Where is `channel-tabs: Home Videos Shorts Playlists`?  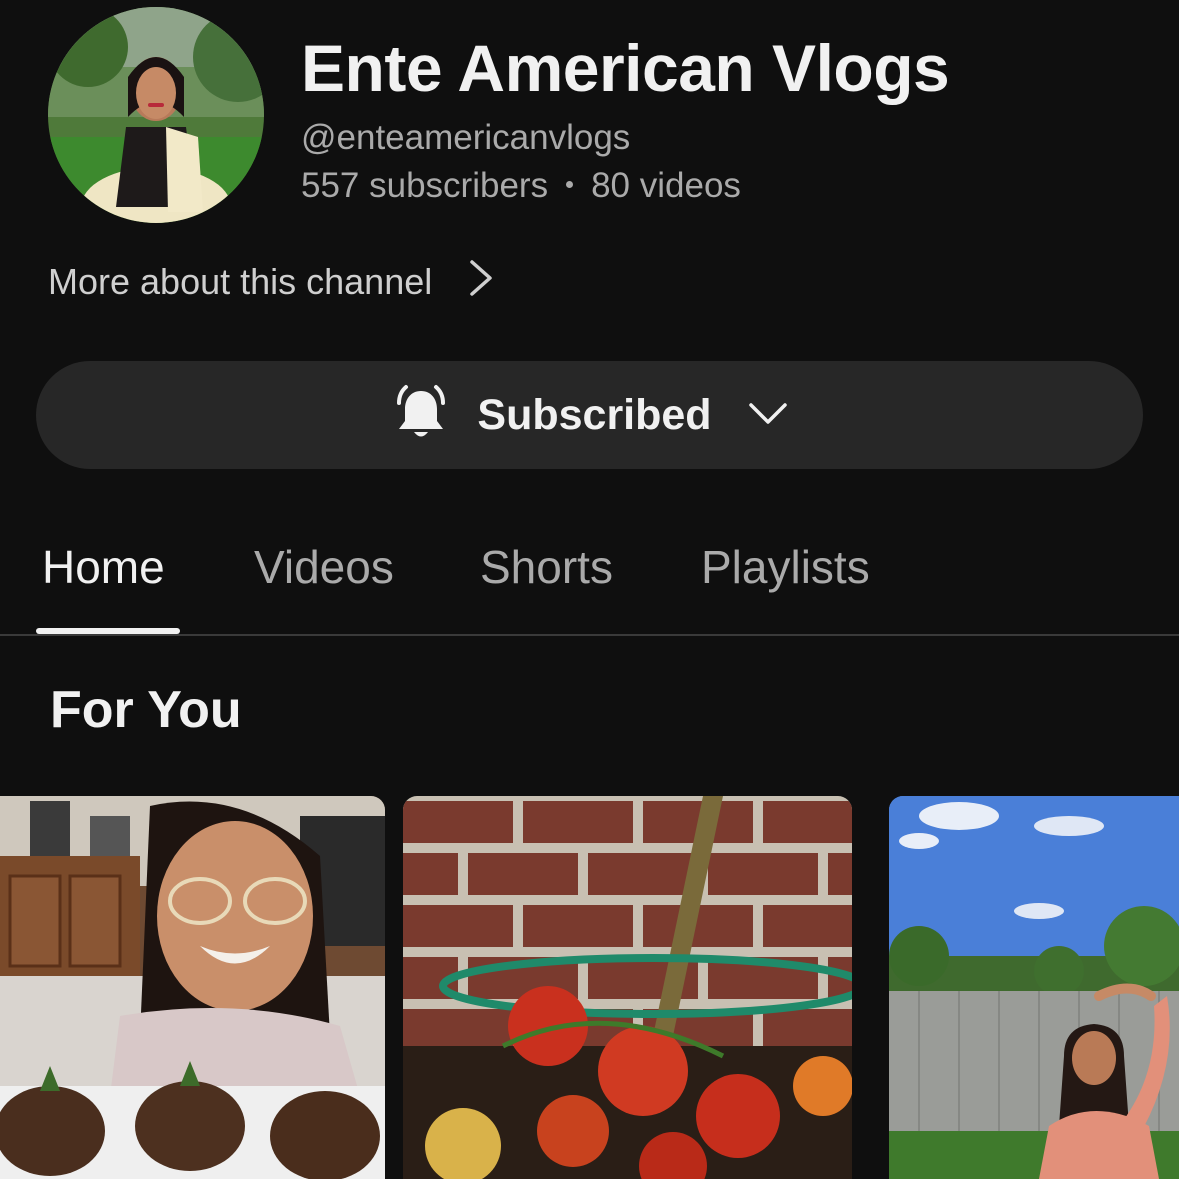 channel-tabs: Home Videos Shorts Playlists is located at coordinates (589, 576).